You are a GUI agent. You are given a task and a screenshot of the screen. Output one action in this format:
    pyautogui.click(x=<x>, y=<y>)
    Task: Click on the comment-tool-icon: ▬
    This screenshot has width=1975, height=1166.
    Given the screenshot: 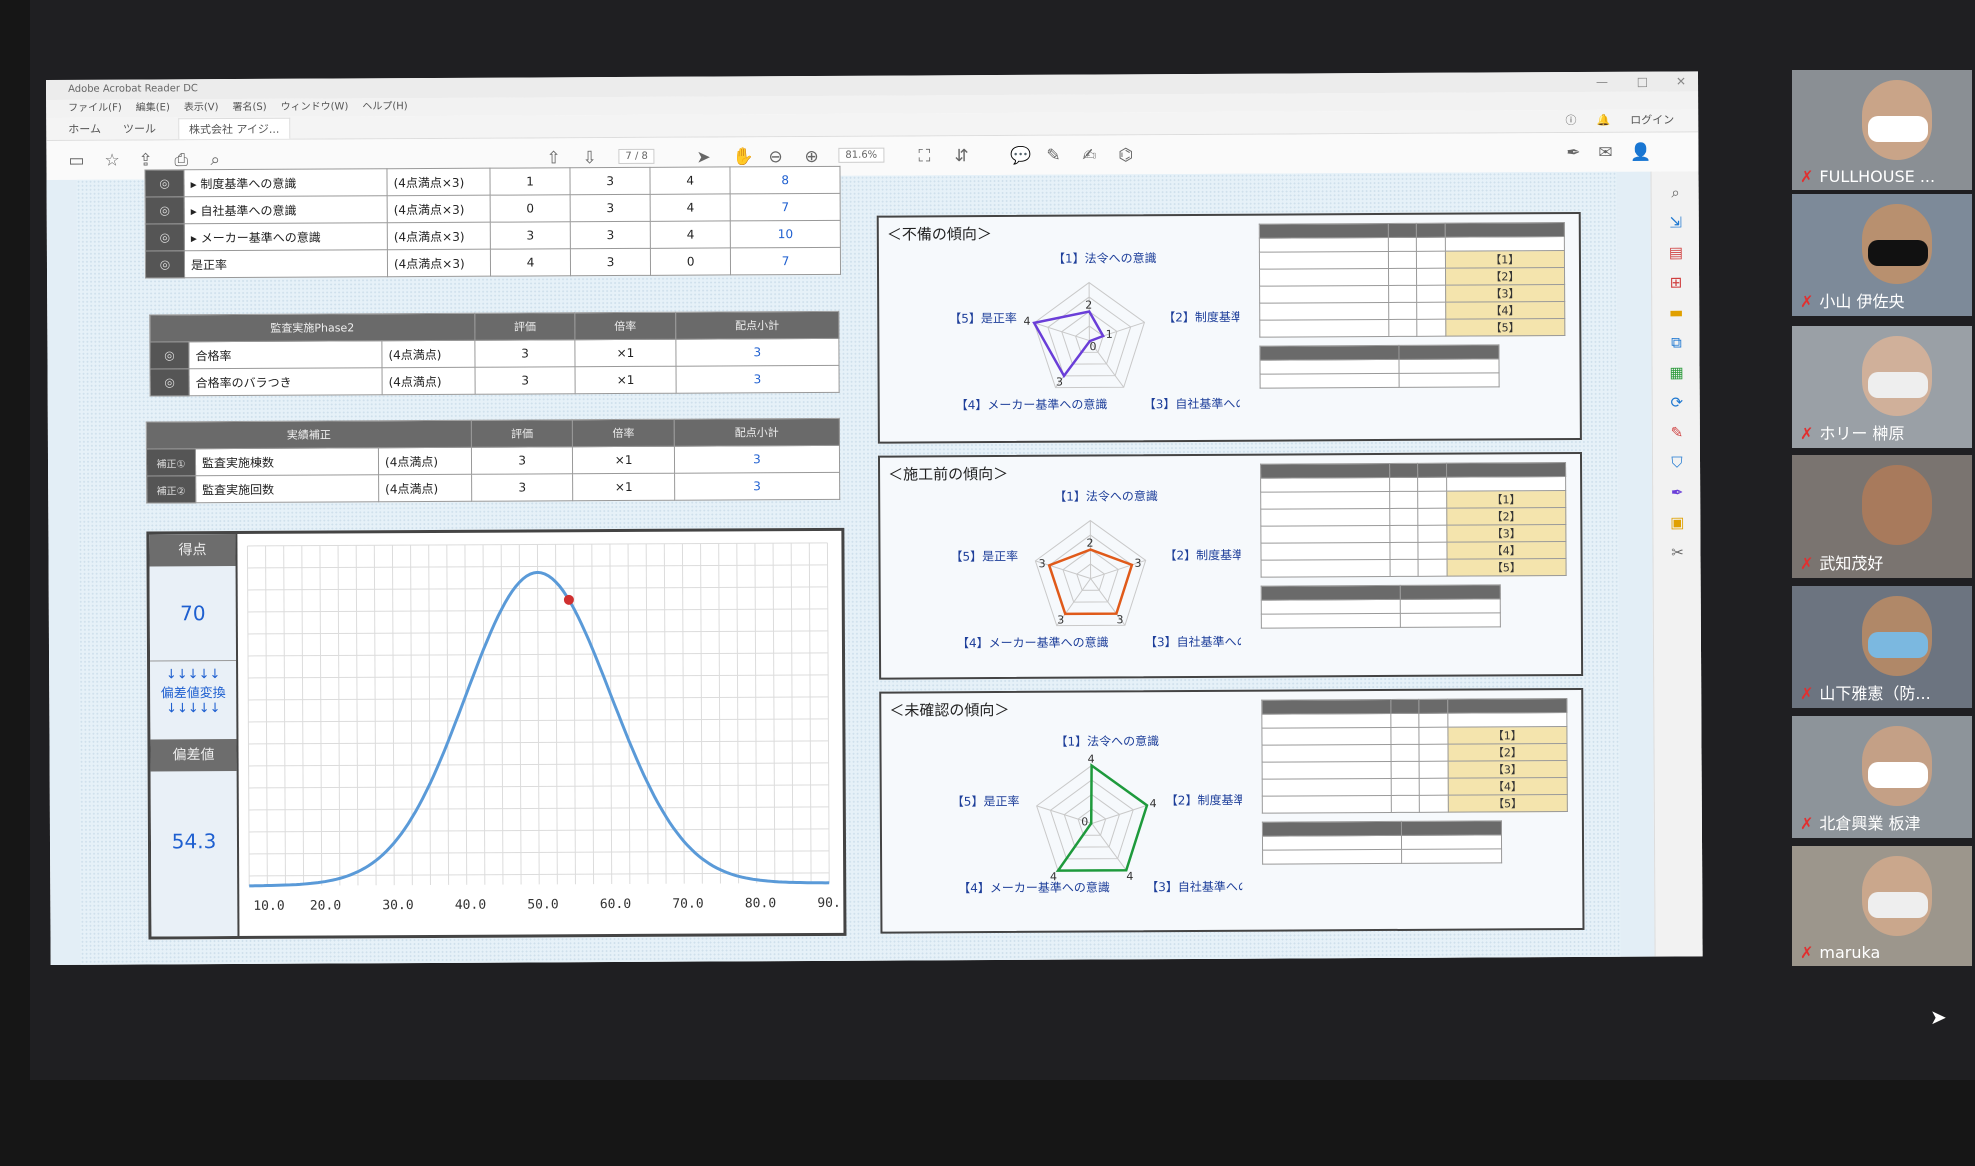 What is the action you would take?
    pyautogui.click(x=1676, y=312)
    